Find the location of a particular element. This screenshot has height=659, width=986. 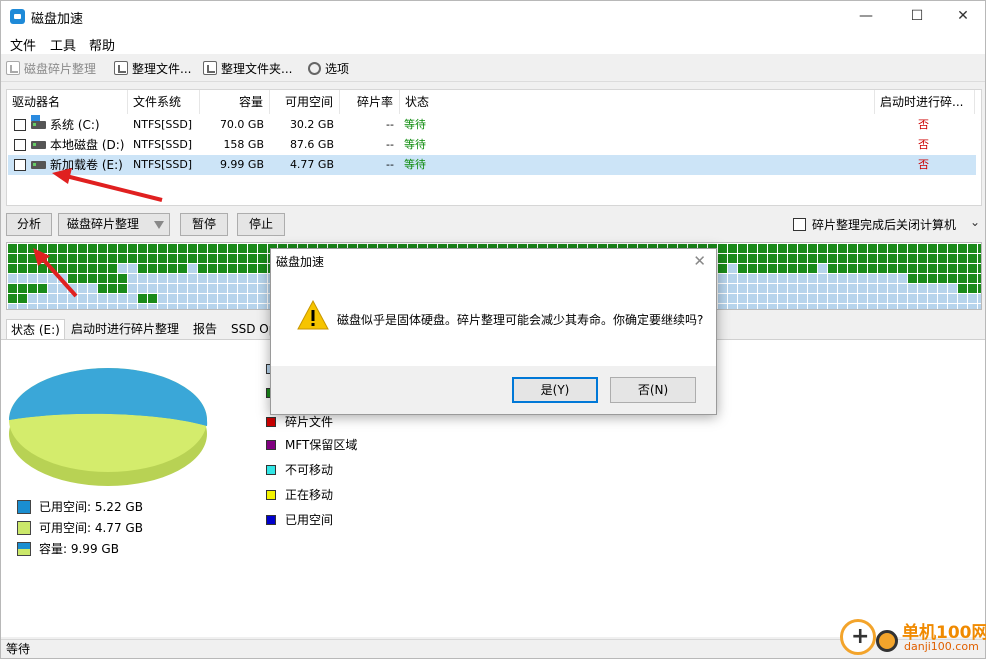

toolbar-defrag-button: 磁盘碎片整理 is located at coordinates (51, 68).